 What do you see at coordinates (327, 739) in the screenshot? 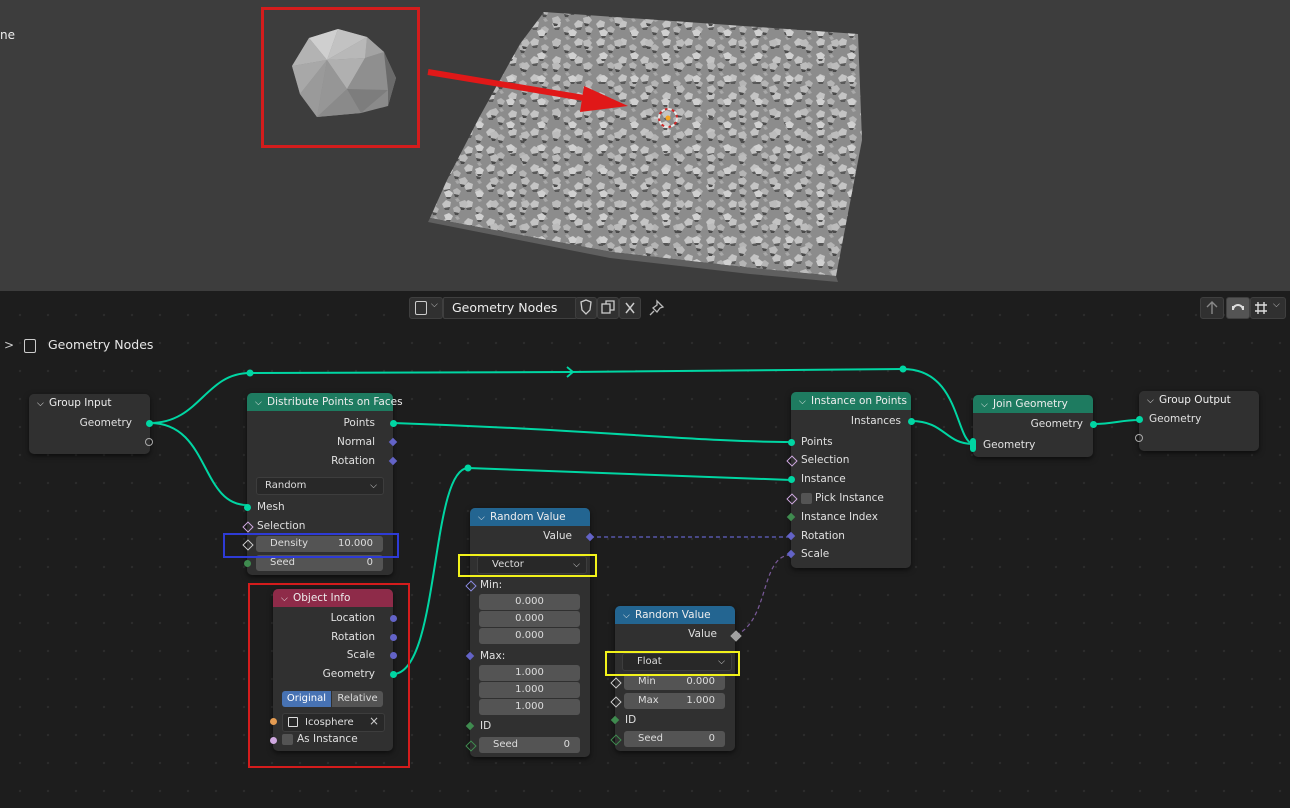
I see `as-instance-label: As Instance` at bounding box center [327, 739].